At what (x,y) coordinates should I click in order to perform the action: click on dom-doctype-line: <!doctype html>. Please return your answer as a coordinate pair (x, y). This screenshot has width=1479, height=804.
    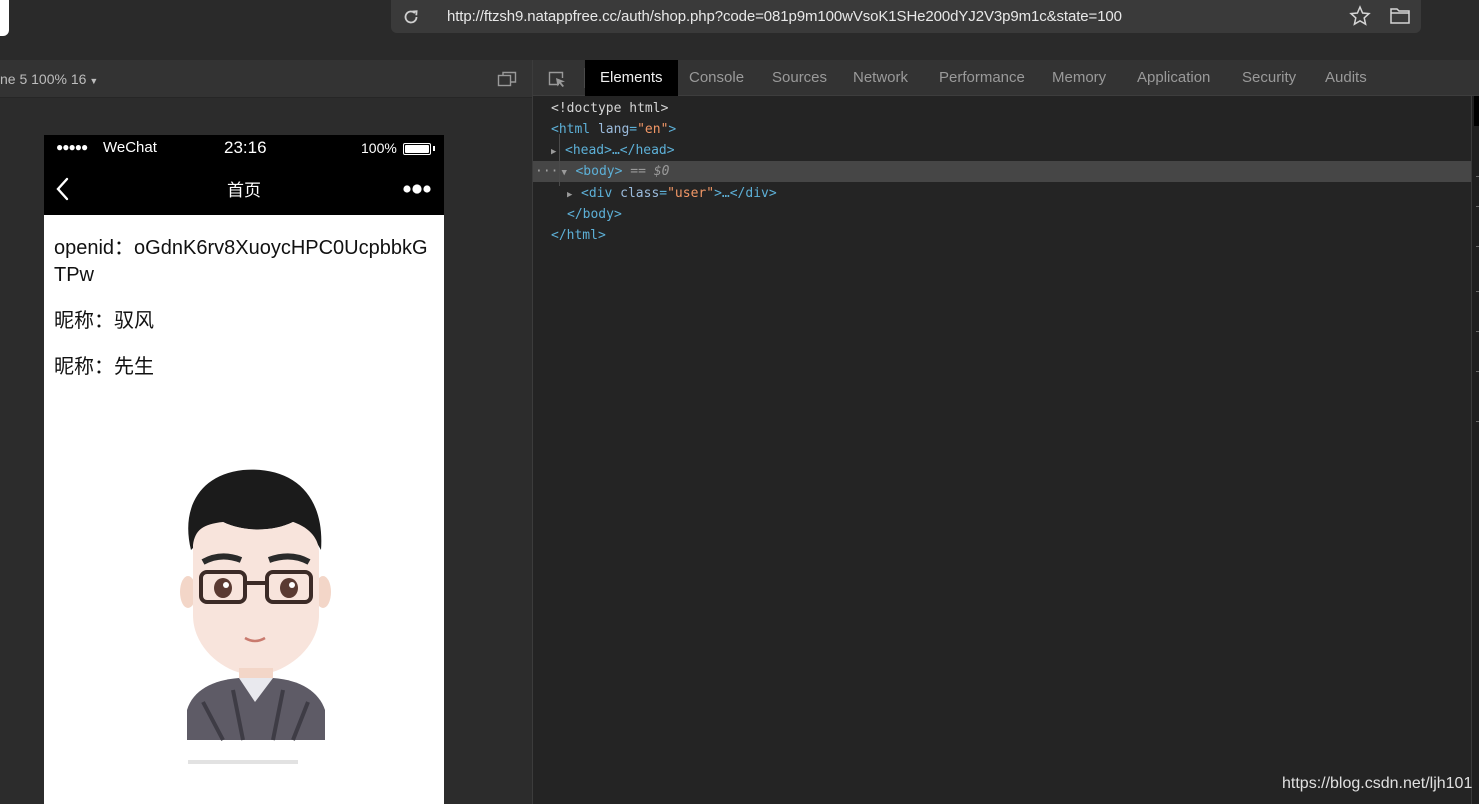
    Looking at the image, I should click on (609, 108).